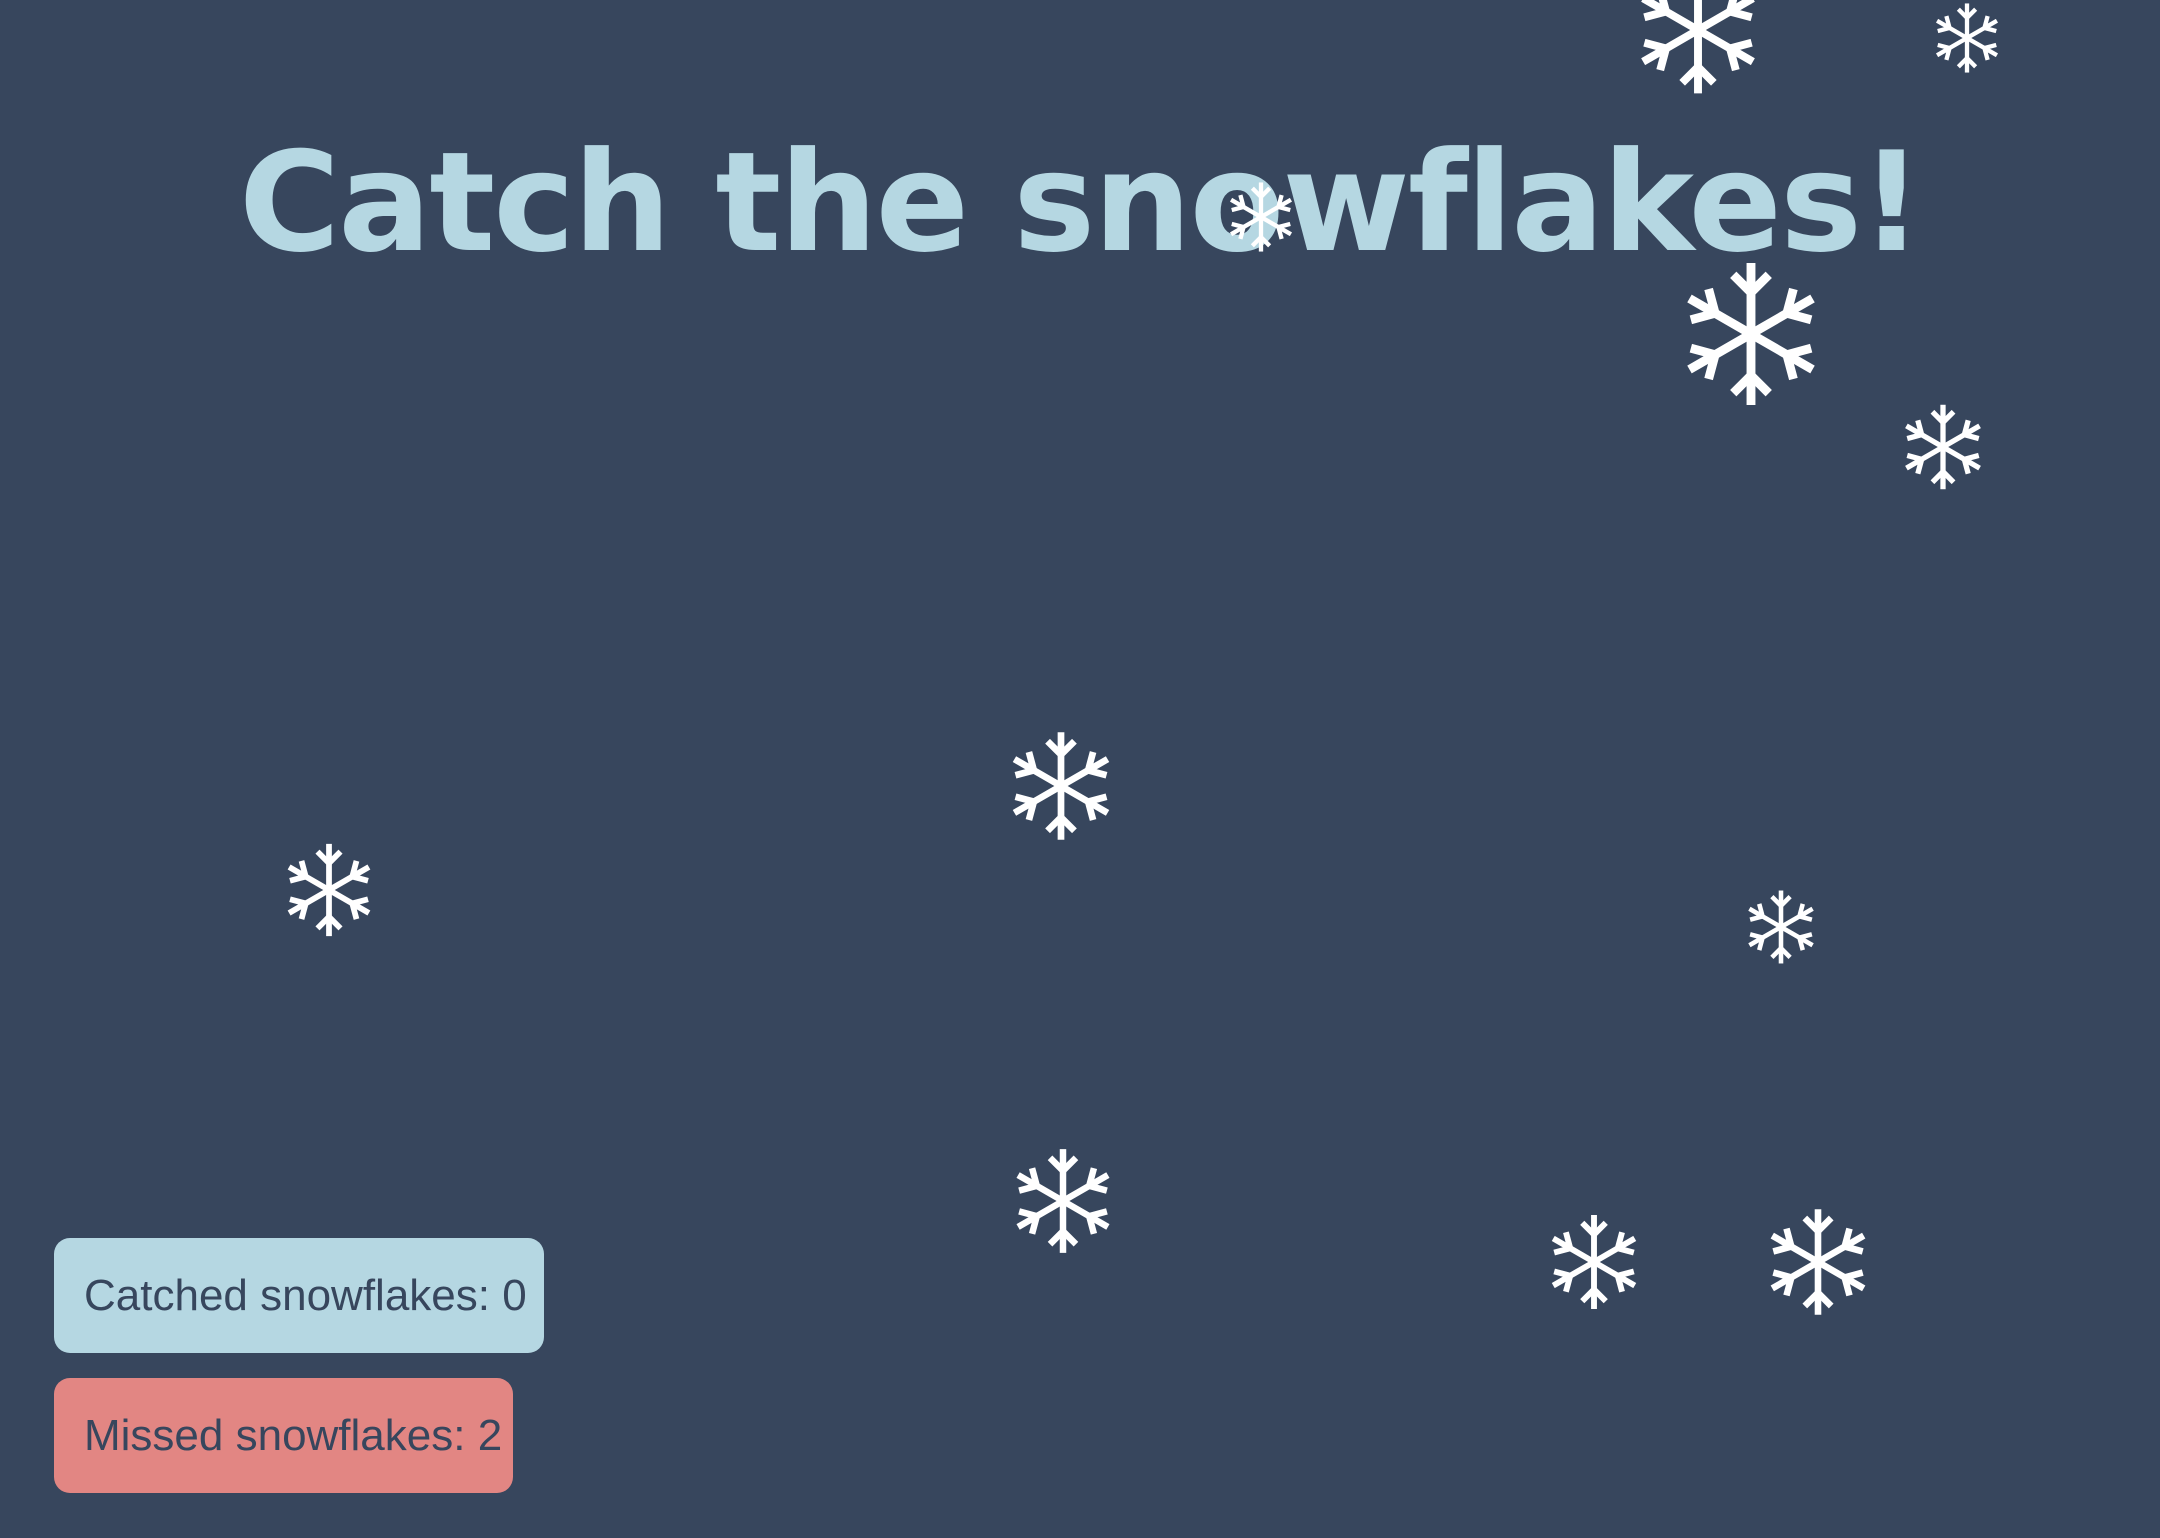 The image size is (2160, 1538). I want to click on catched-counter: Catched snowflakes: 0, so click(299, 1295).